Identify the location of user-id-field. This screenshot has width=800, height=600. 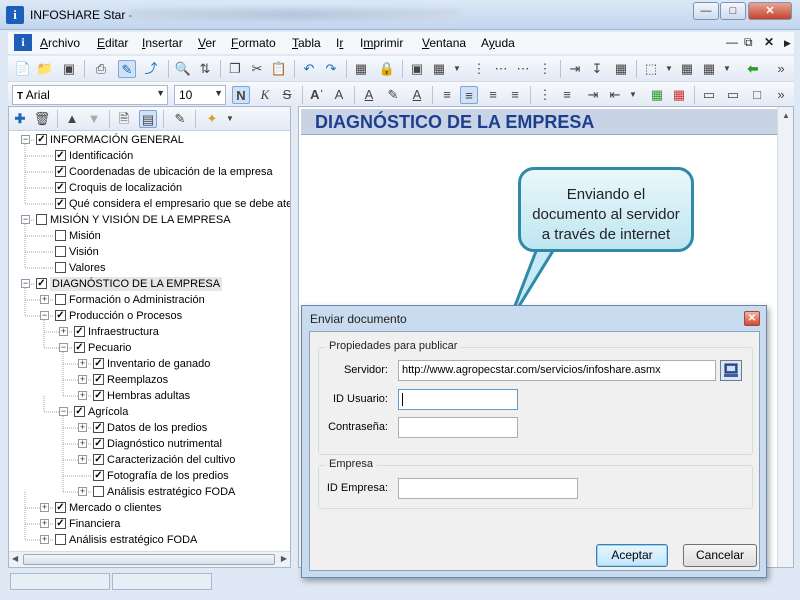
(458, 399).